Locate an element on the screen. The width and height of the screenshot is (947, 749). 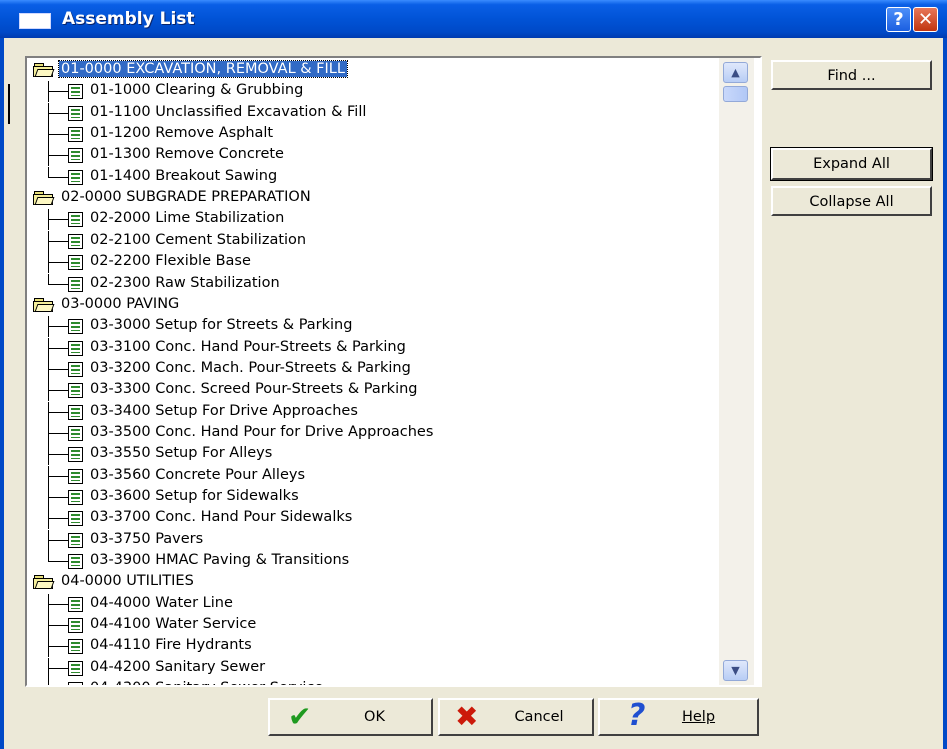
window-border-left is located at coordinates (2, 393).